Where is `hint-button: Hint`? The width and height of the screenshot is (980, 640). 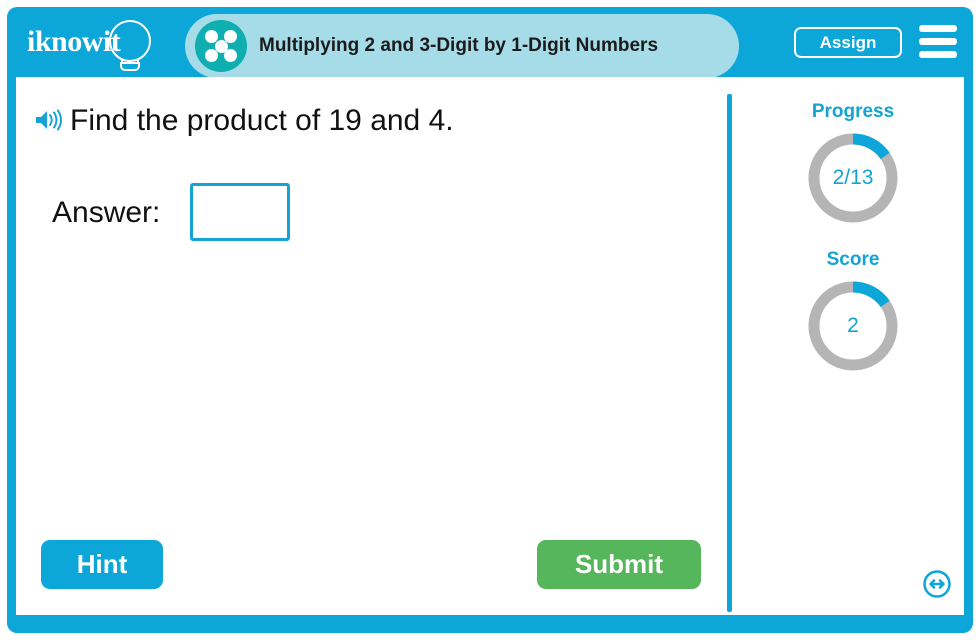 hint-button: Hint is located at coordinates (102, 564).